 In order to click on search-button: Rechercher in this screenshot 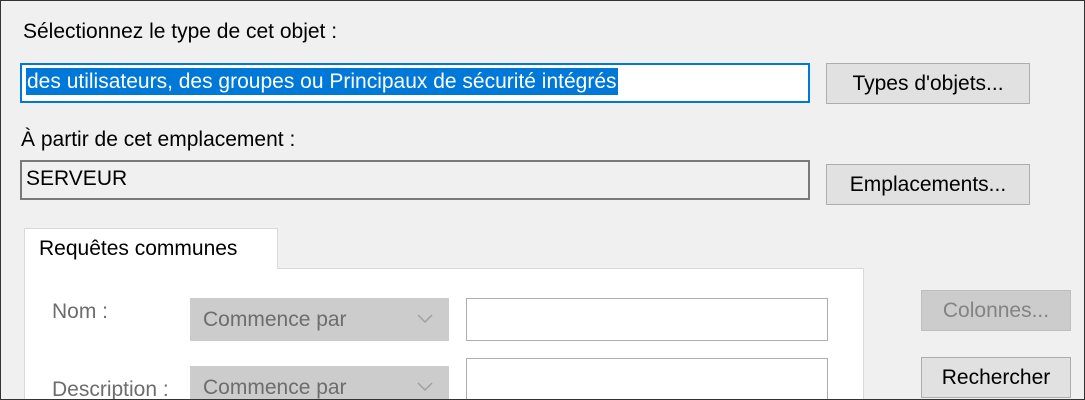, I will do `click(996, 377)`.